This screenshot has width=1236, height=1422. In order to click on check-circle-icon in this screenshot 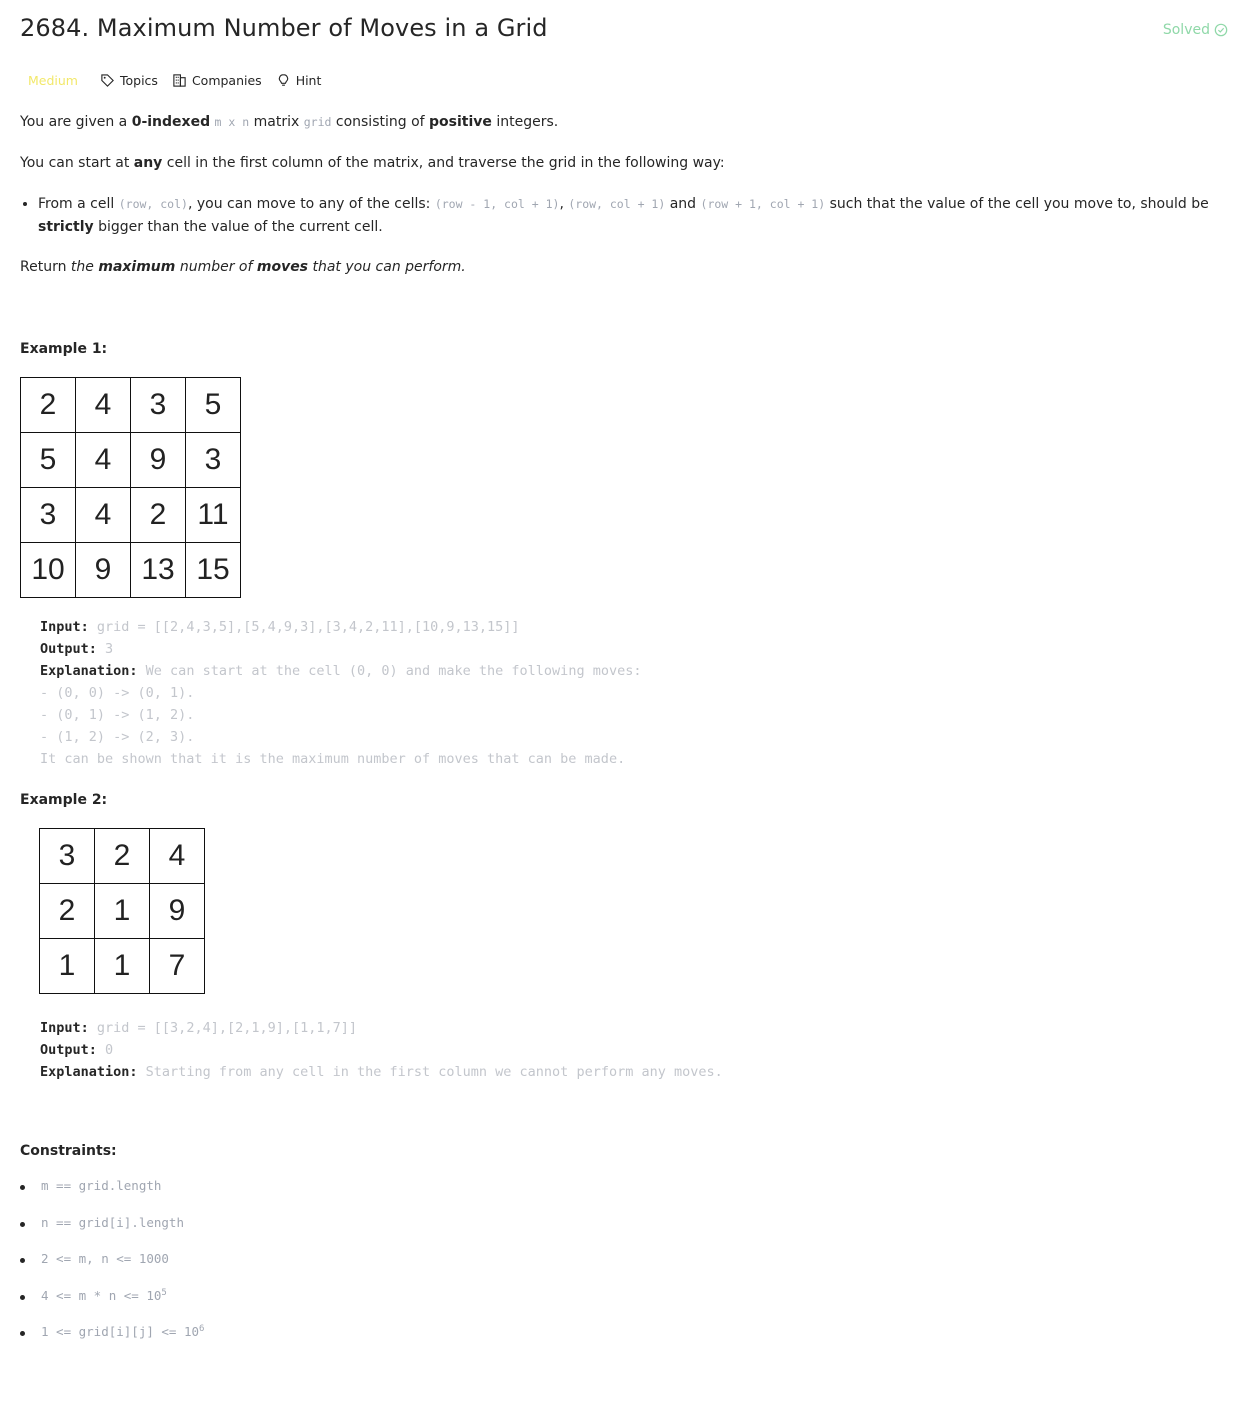, I will do `click(1221, 30)`.